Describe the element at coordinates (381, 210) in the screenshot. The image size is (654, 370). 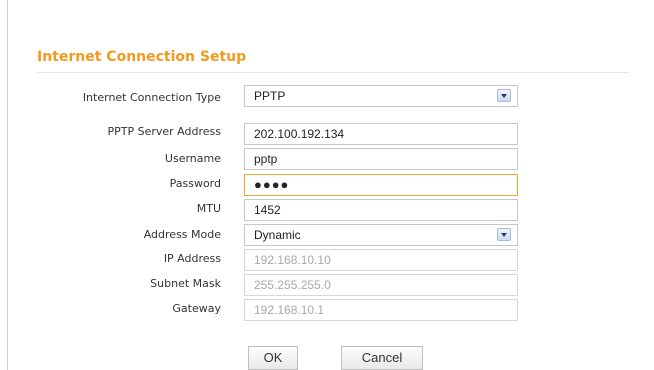
I see `mtu-input: 1452` at that location.